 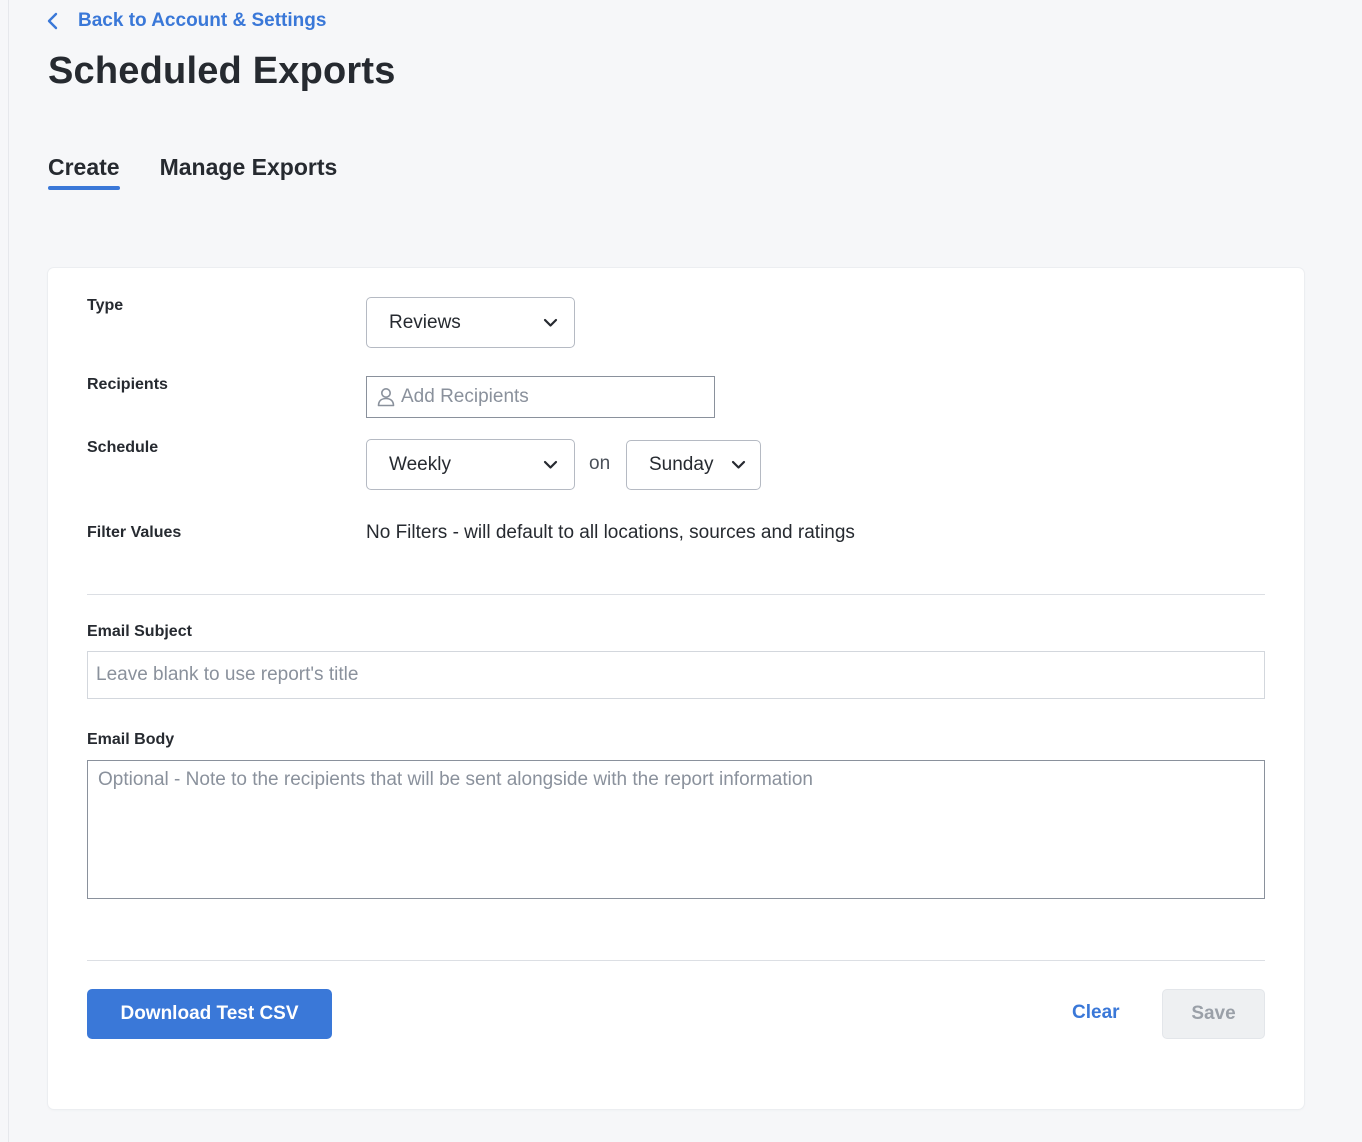 What do you see at coordinates (84, 172) in the screenshot?
I see `tab-create: Create` at bounding box center [84, 172].